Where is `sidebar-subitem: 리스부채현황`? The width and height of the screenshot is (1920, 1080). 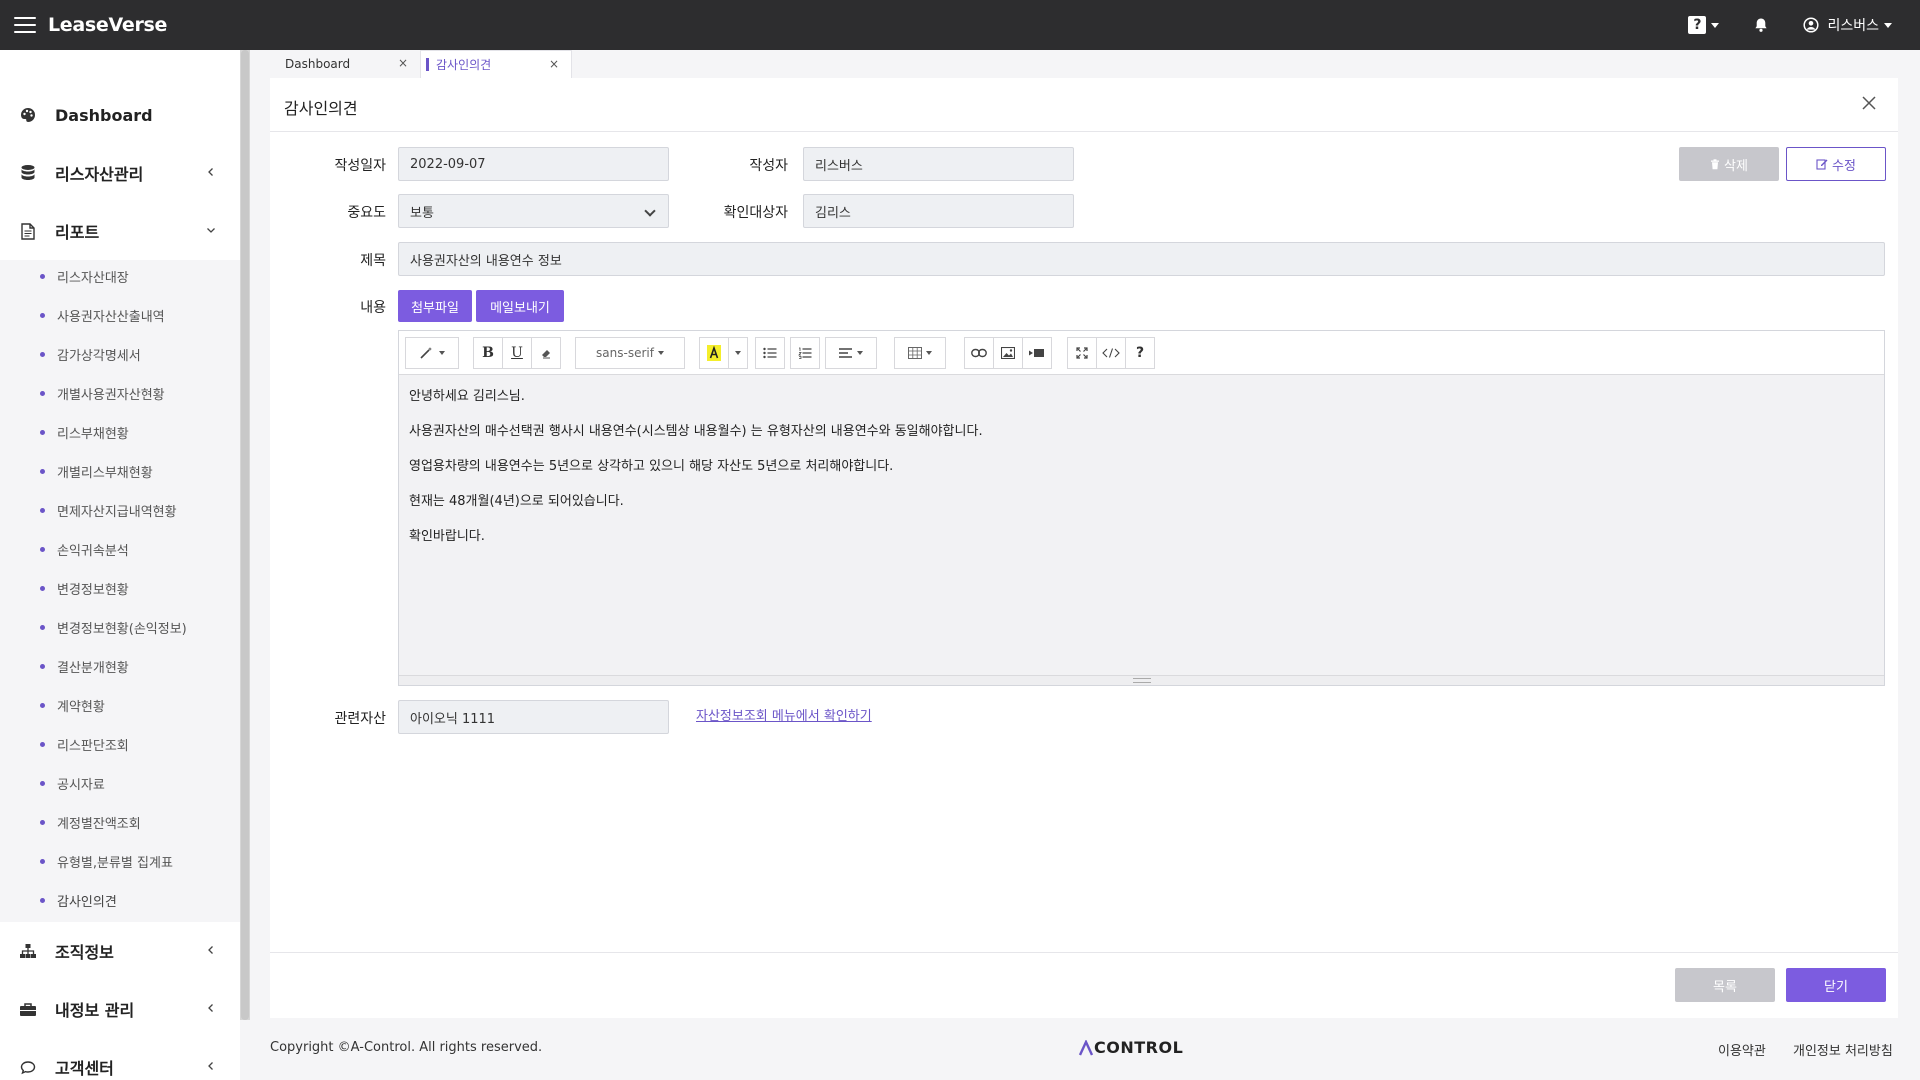
sidebar-subitem: 리스부채현황 is located at coordinates (120, 432).